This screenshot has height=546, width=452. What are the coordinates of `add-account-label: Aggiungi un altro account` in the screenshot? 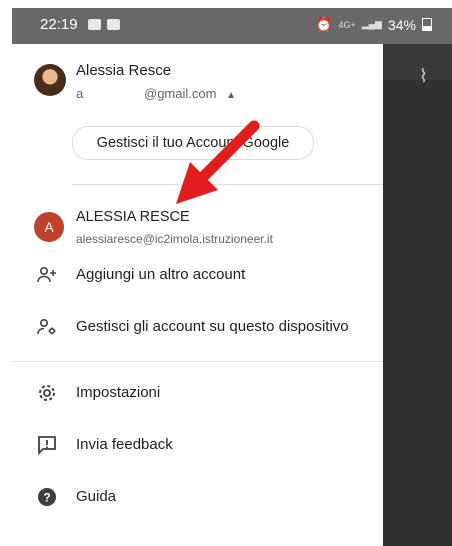 It's located at (161, 274).